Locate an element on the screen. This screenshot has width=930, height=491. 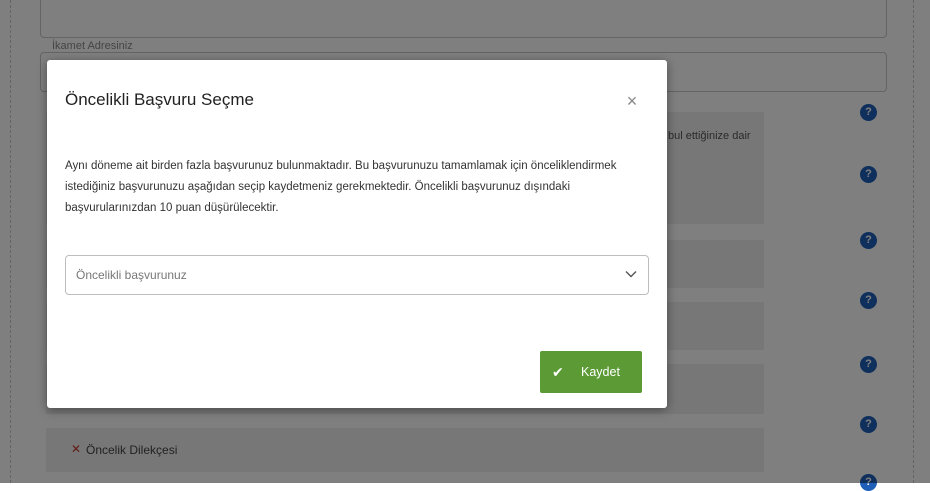
close-icon: × is located at coordinates (632, 101).